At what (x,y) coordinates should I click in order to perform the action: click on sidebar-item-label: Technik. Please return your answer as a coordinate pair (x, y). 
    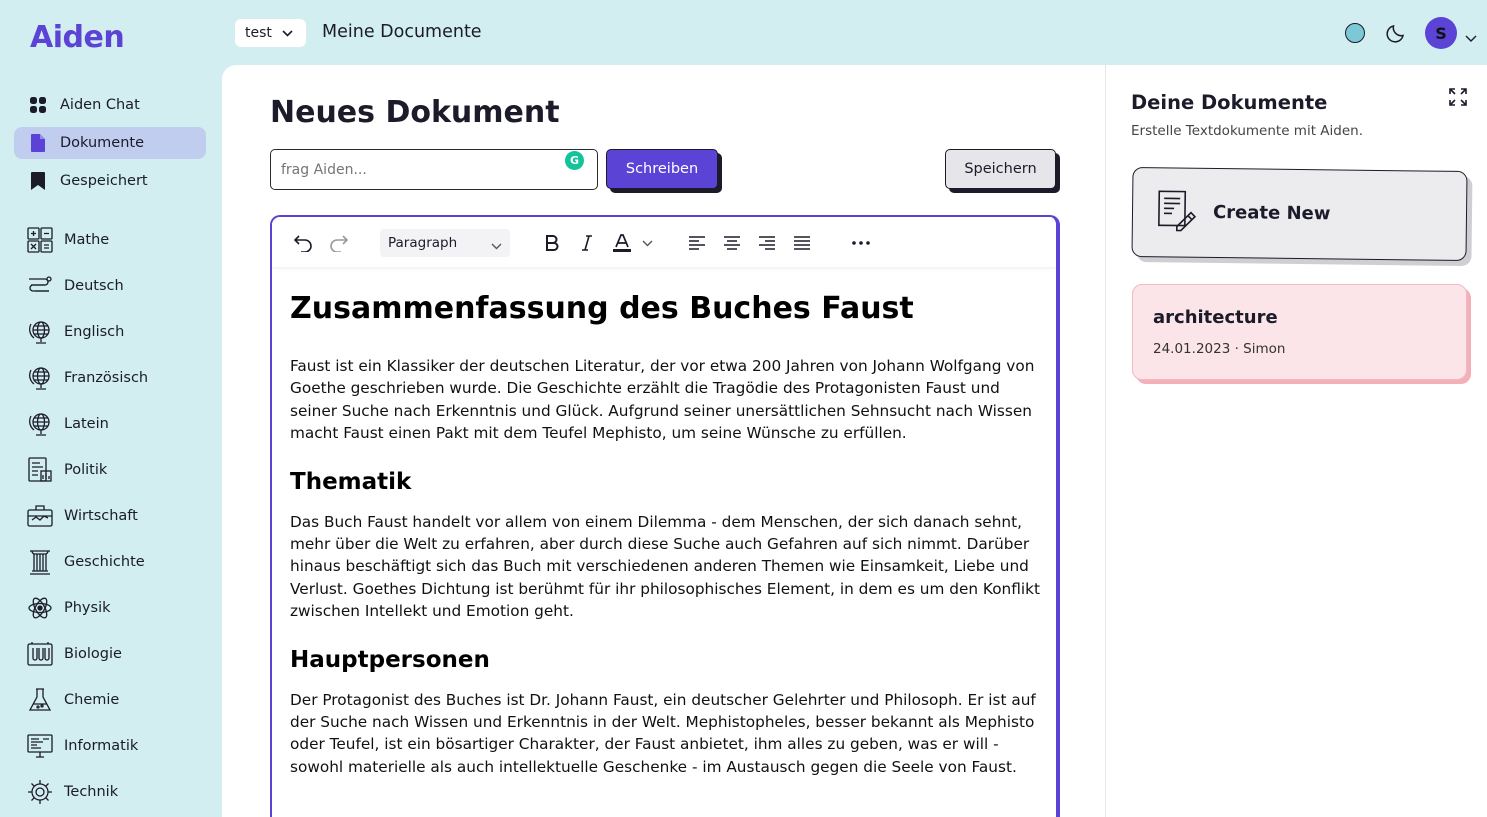
    Looking at the image, I should click on (91, 792).